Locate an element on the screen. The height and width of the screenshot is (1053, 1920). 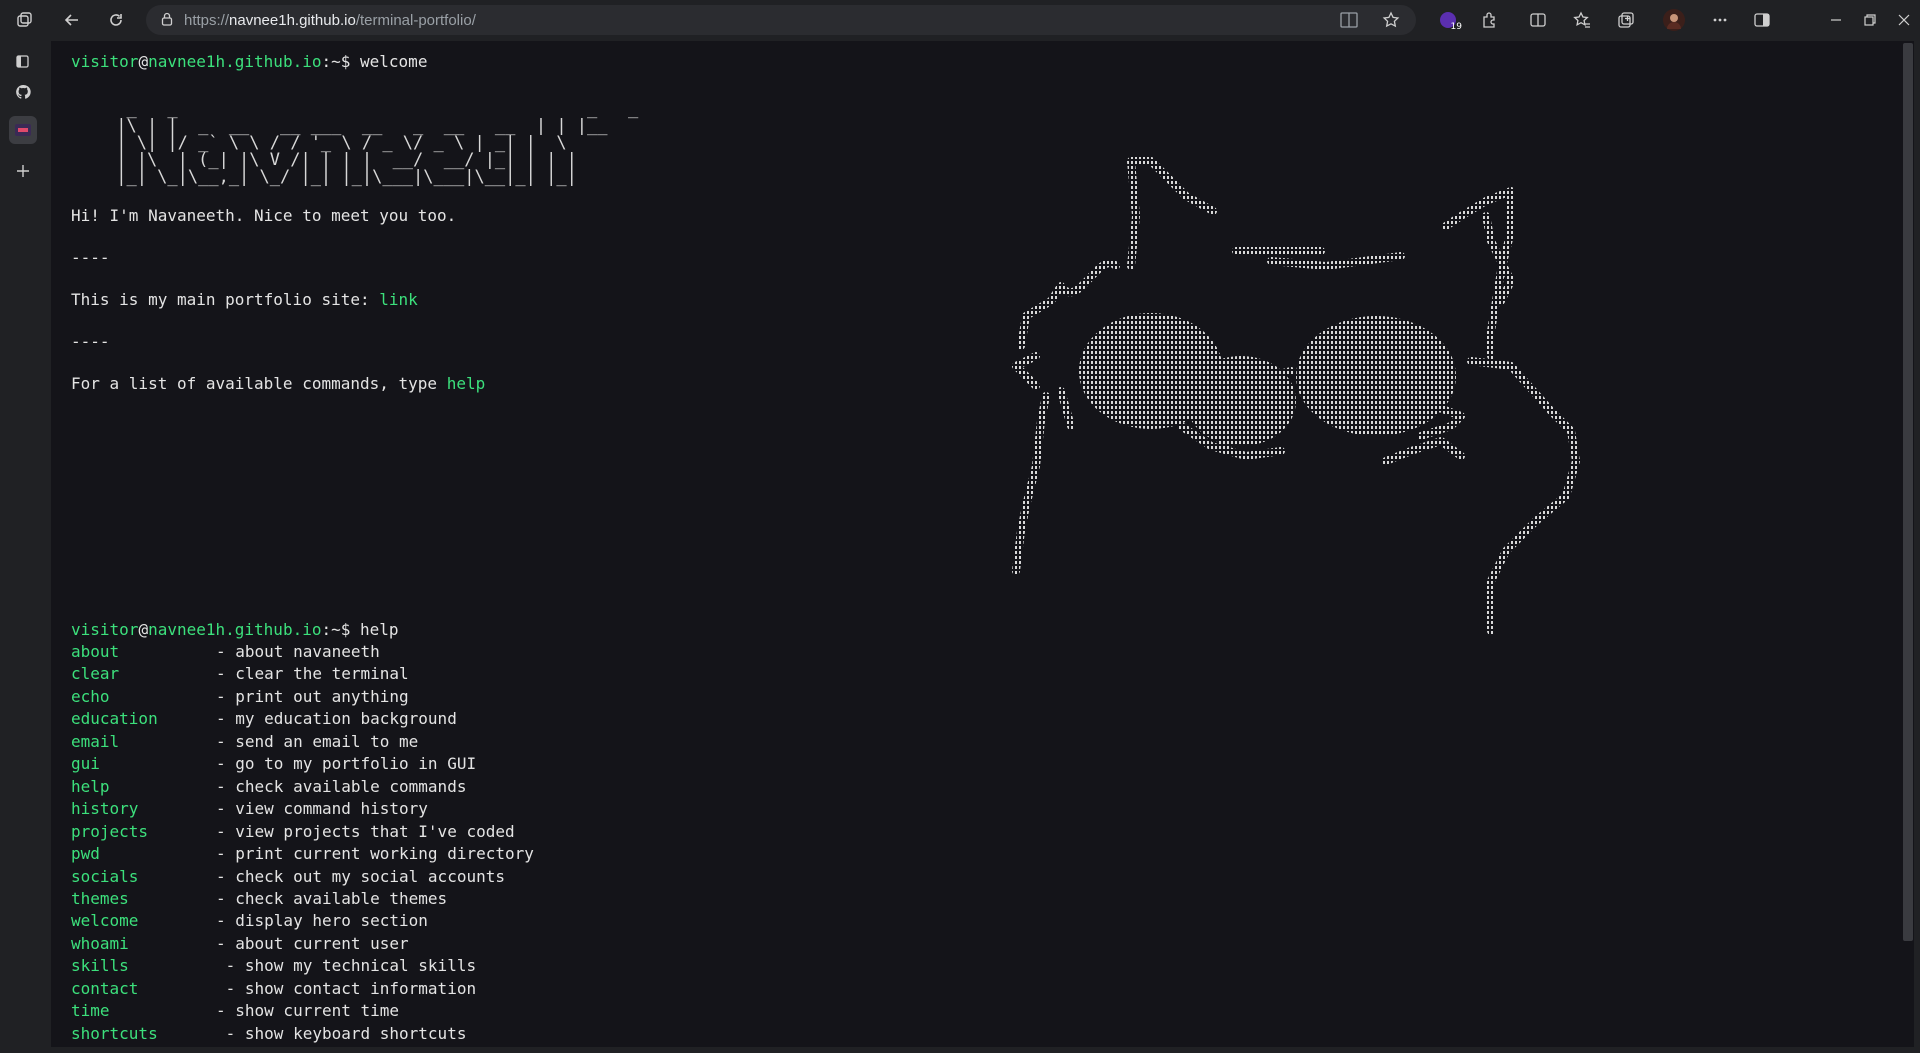
command-name: education is located at coordinates (143, 719).